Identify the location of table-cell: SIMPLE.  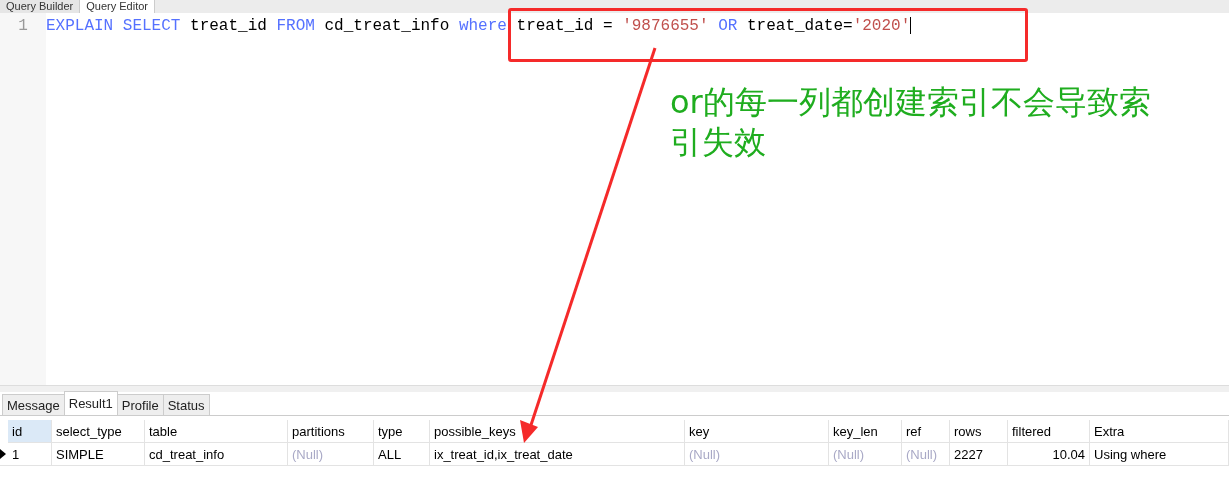
(98, 454).